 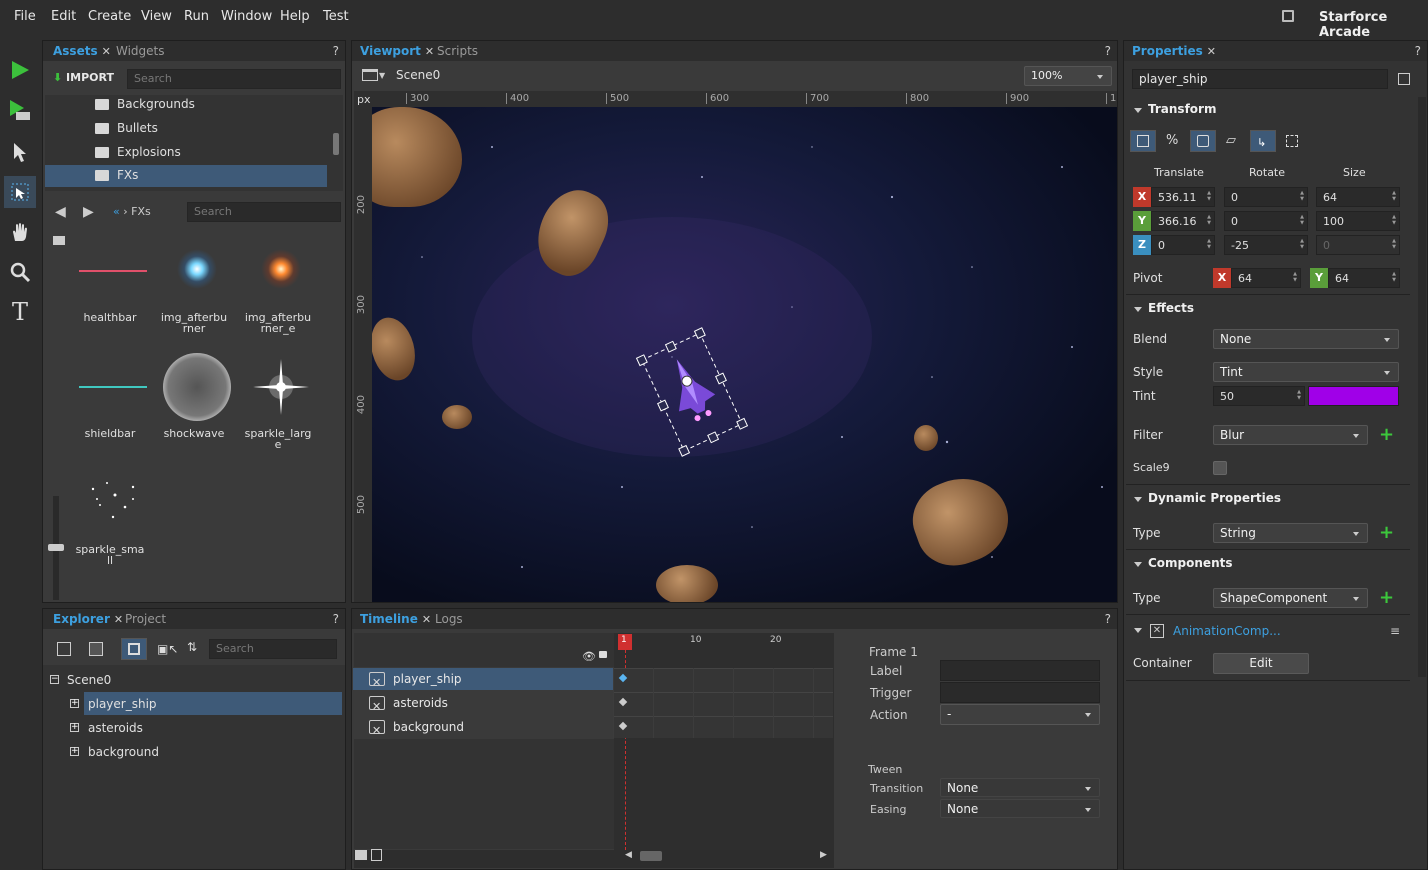 What do you see at coordinates (20, 152) in the screenshot?
I see `select-arrow-icon` at bounding box center [20, 152].